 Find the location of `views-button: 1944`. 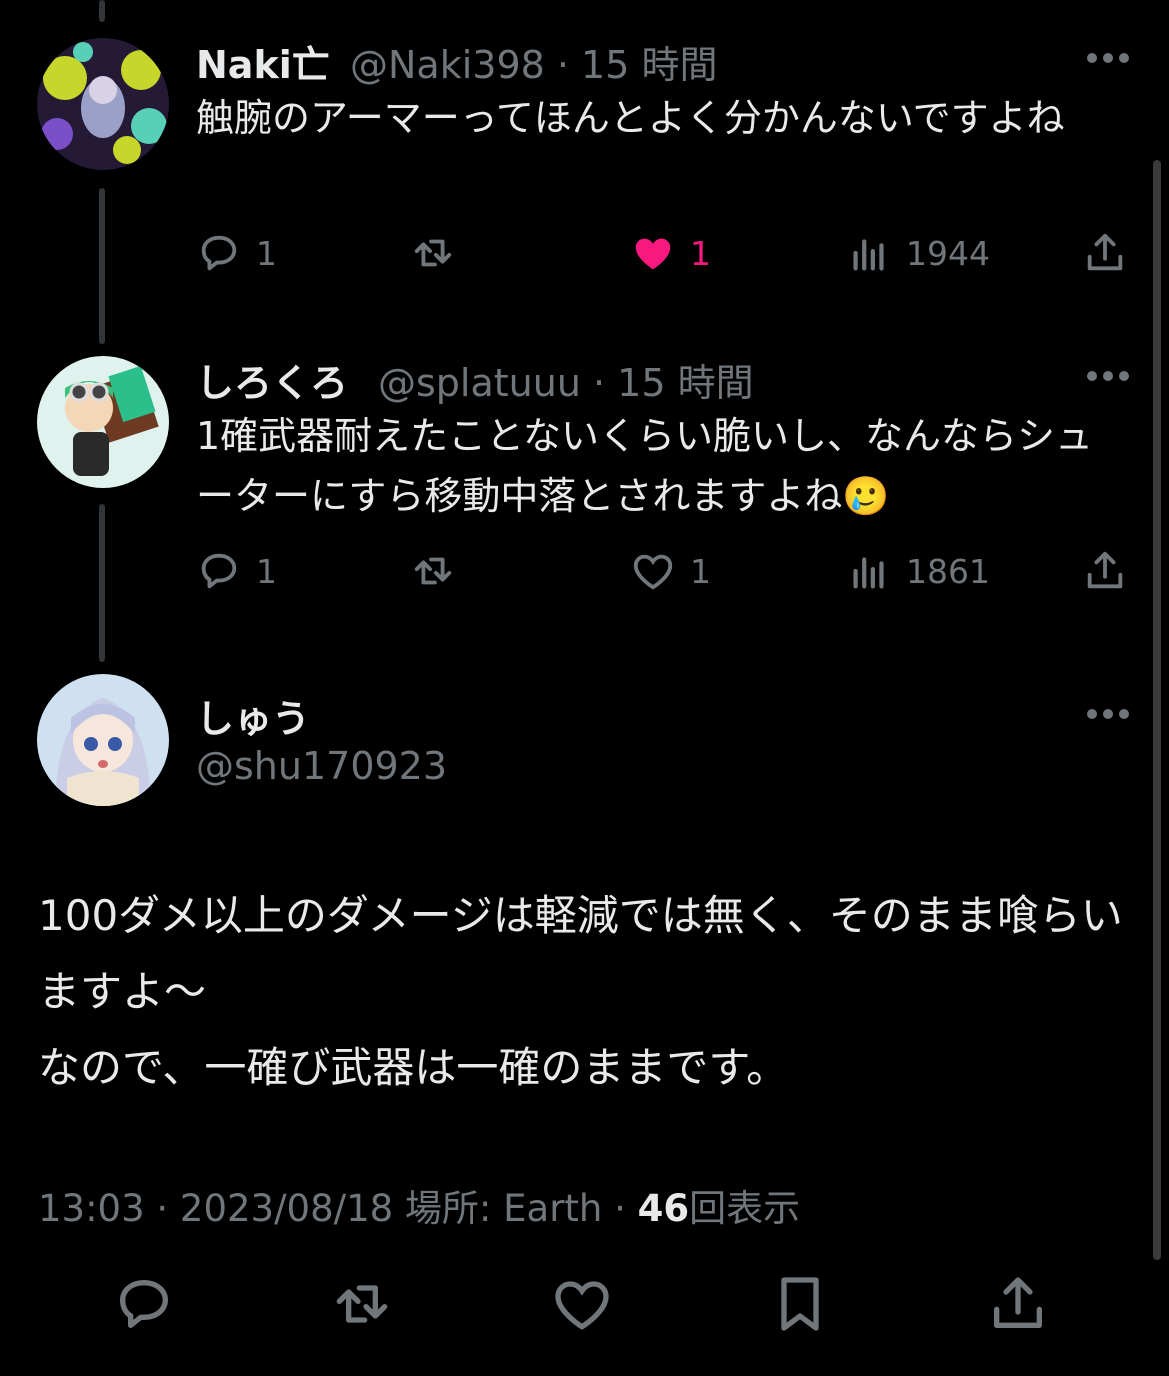

views-button: 1944 is located at coordinates (918, 253).